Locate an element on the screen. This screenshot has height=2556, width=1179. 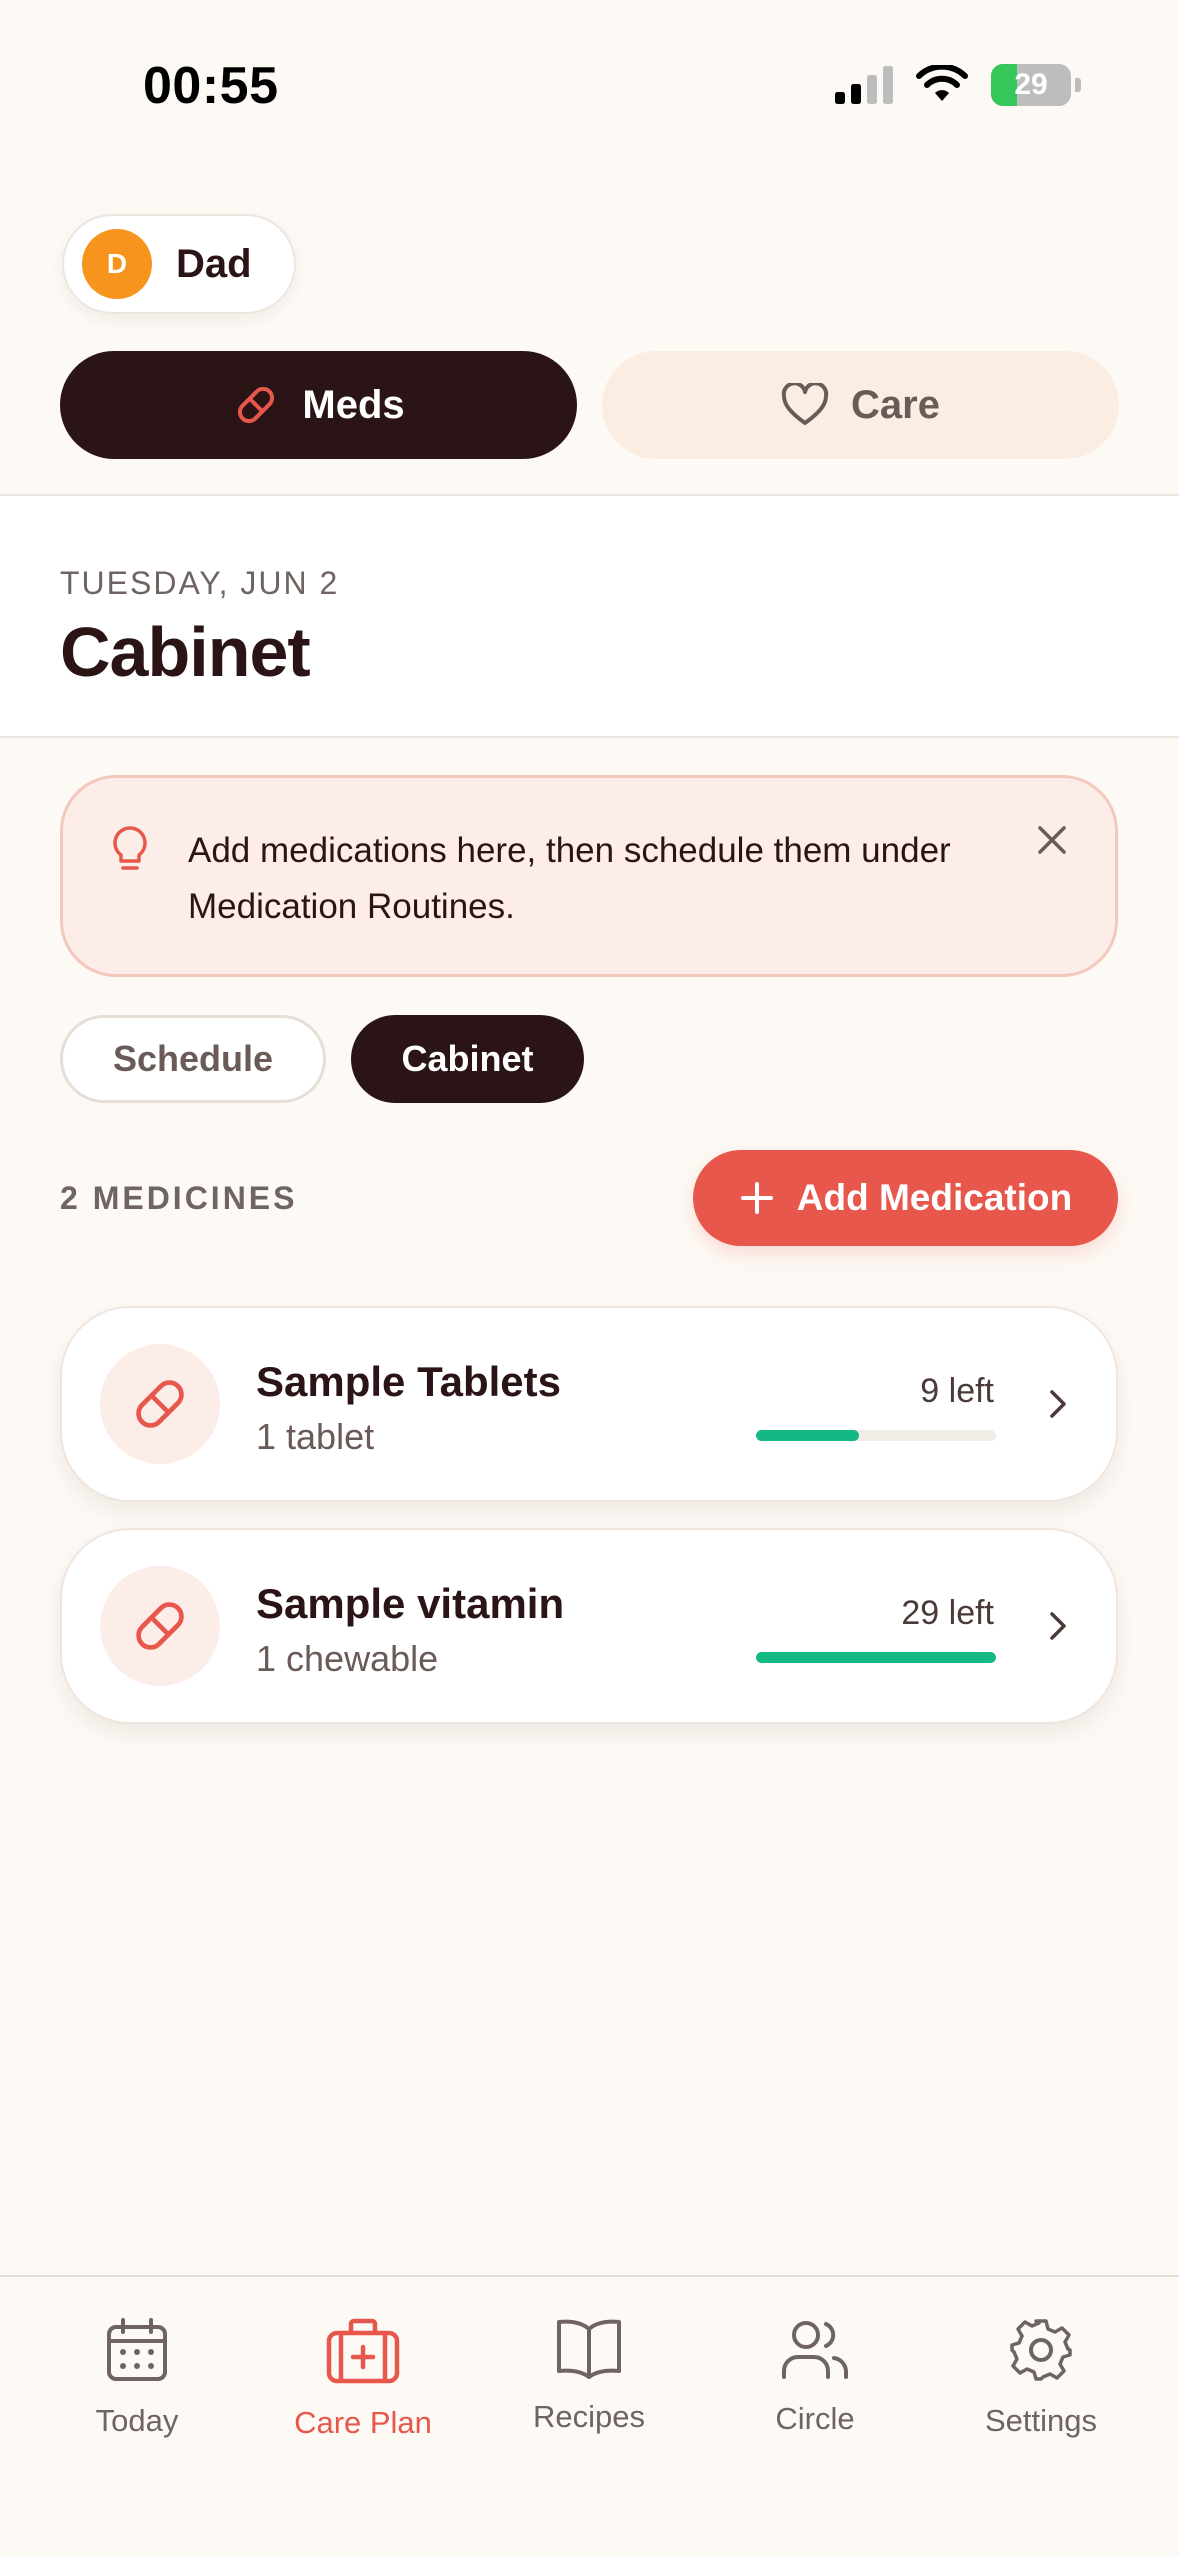
status-time: 00:55 is located at coordinates (211, 86).